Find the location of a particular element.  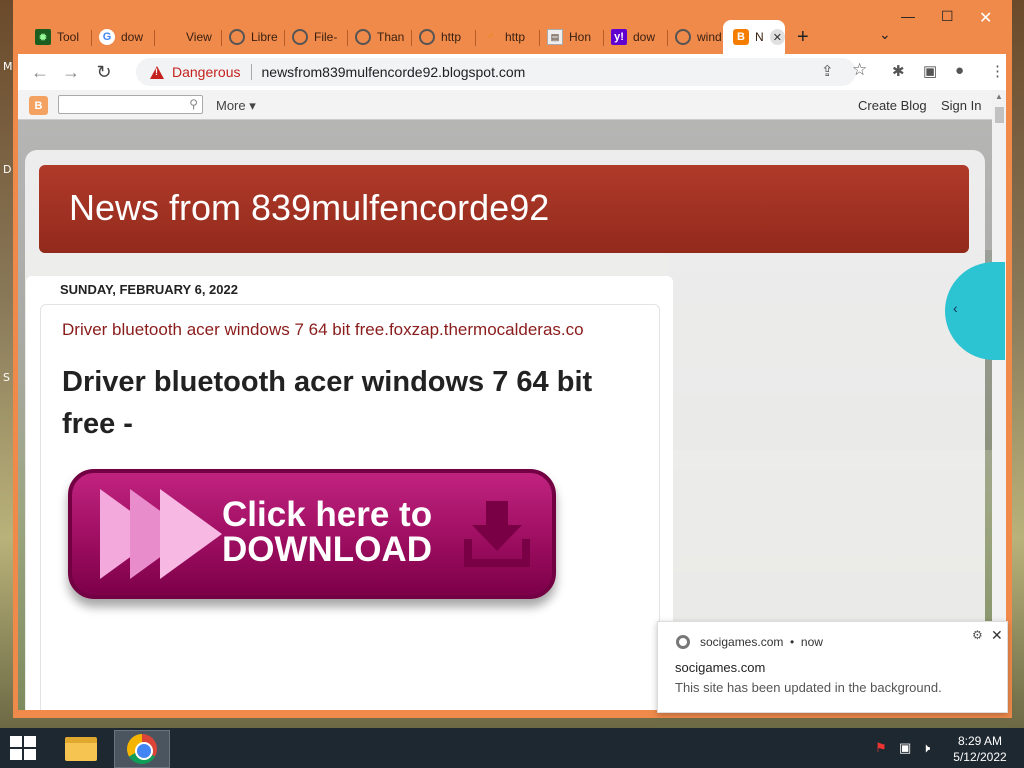

extensions-icon: ✱ is located at coordinates (898, 71).